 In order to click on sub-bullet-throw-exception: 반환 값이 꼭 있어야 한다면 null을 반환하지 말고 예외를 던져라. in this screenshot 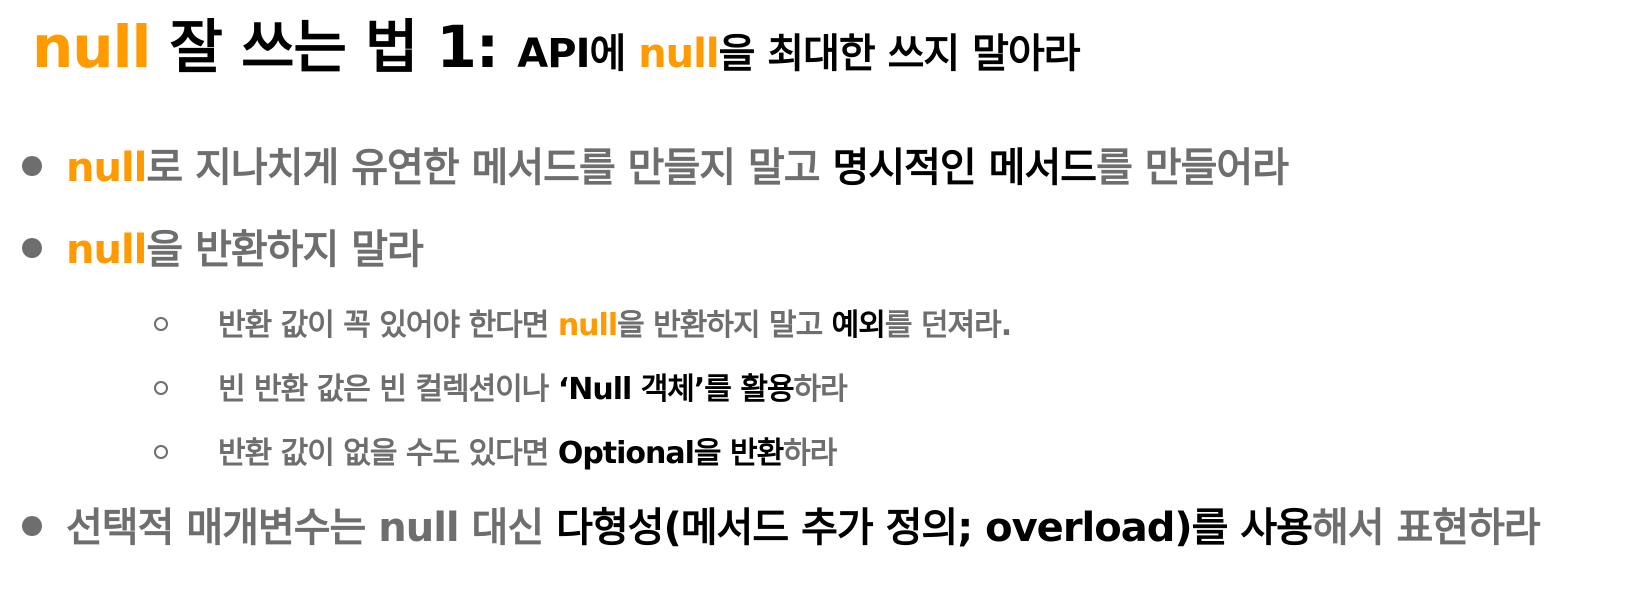, I will do `click(583, 325)`.